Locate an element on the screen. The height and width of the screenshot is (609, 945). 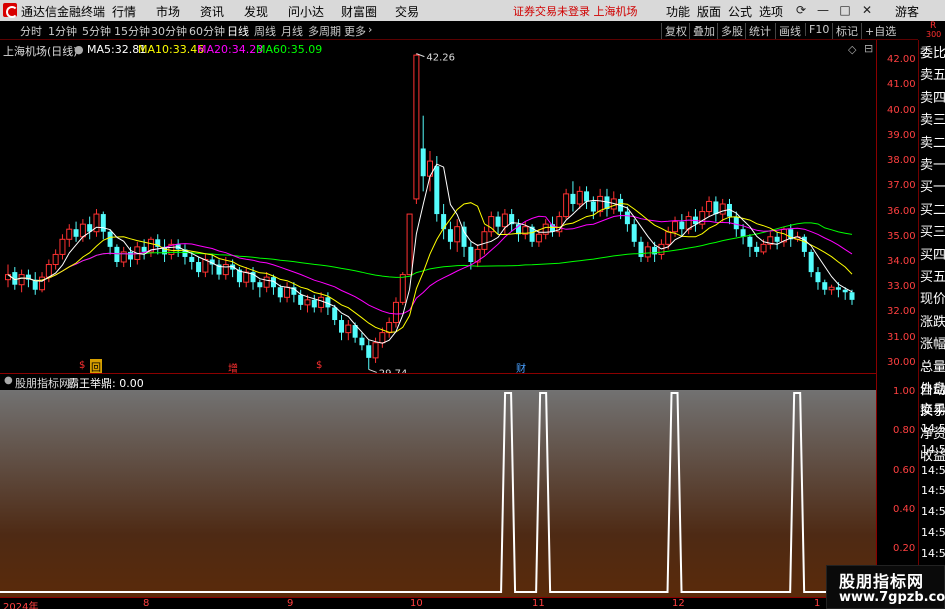
app-title: 通达信金融终端 is located at coordinates (63, 12).